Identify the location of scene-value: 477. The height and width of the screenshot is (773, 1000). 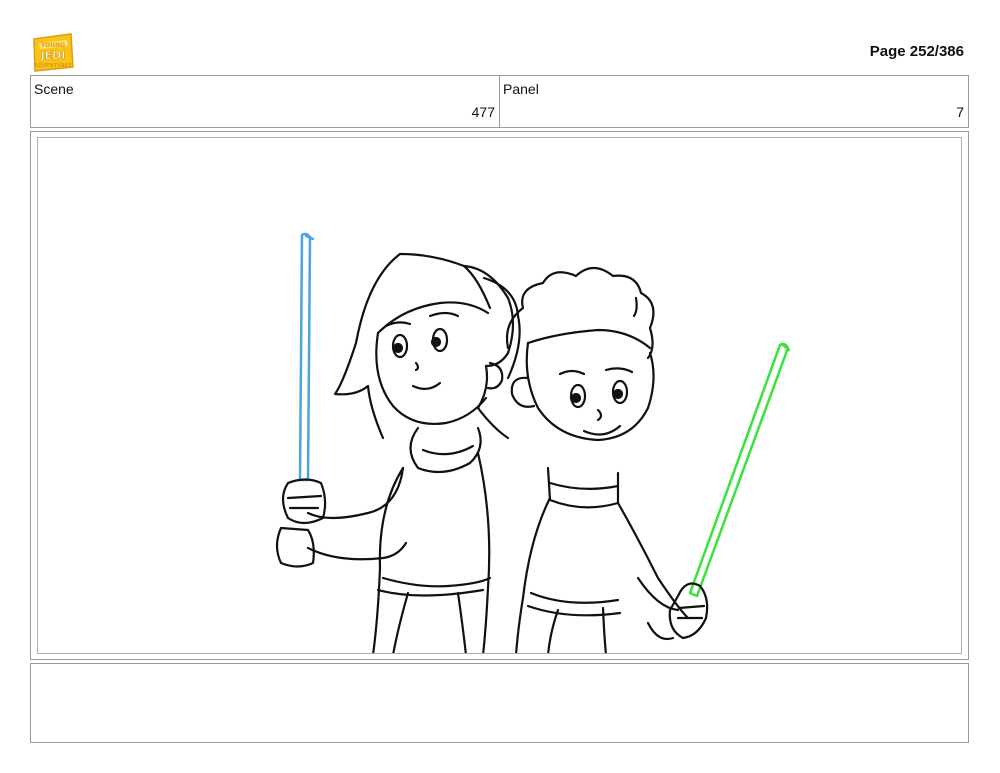
(483, 112).